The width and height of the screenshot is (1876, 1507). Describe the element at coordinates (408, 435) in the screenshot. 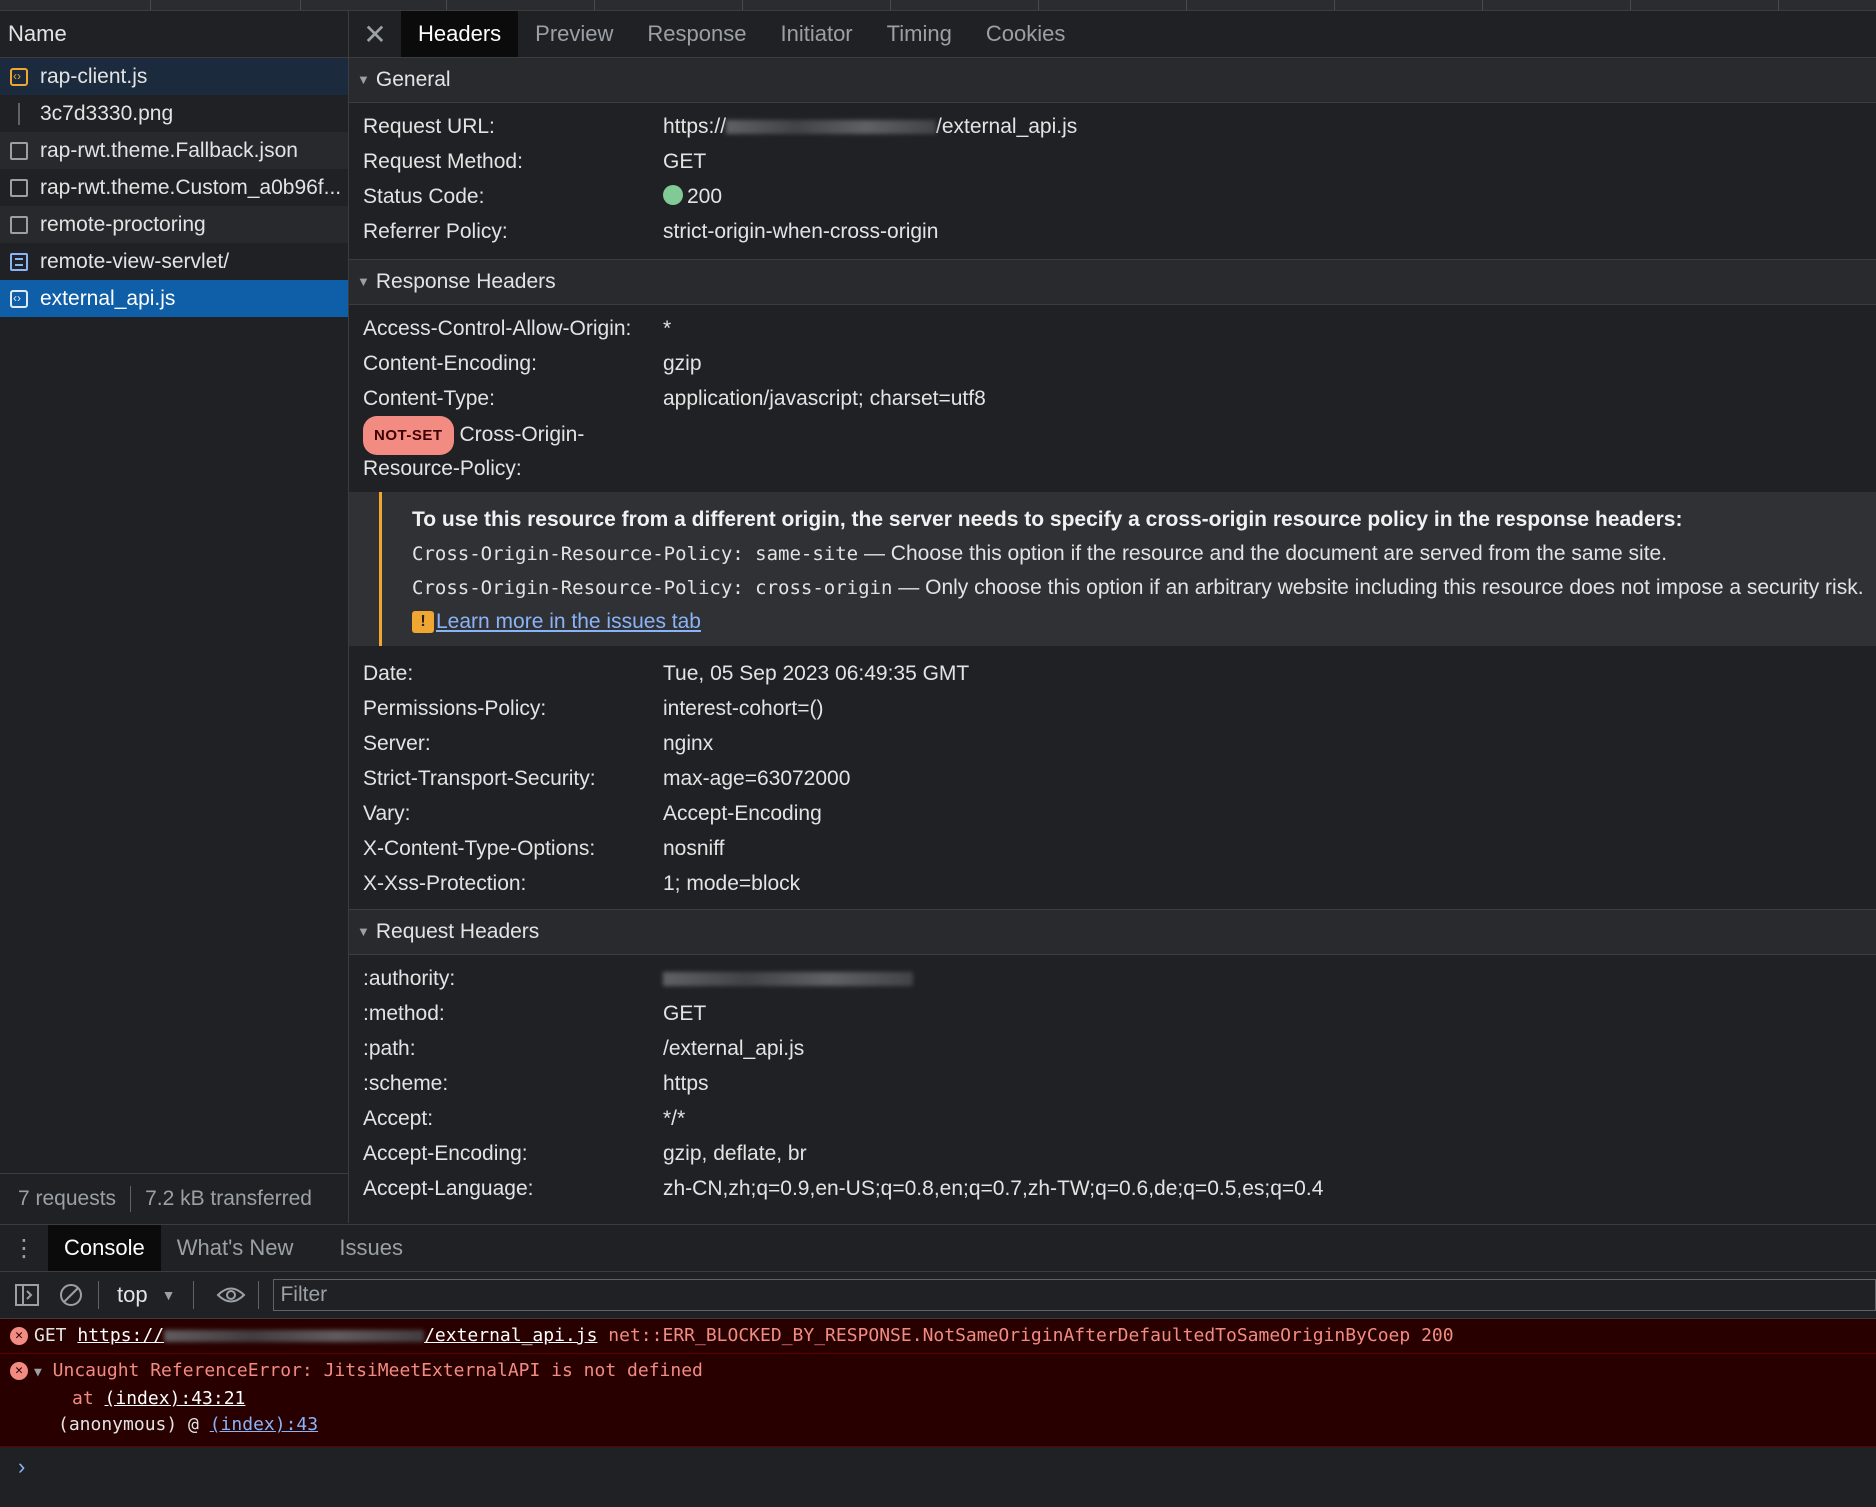

I see `not-set-badge: NOT-SET` at that location.